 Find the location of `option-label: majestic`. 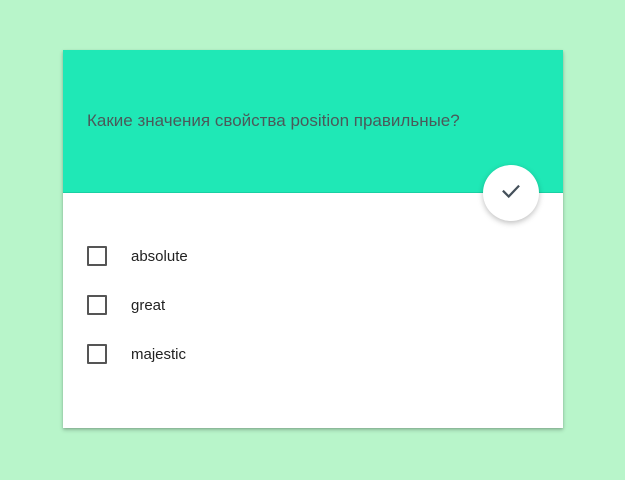

option-label: majestic is located at coordinates (159, 354).